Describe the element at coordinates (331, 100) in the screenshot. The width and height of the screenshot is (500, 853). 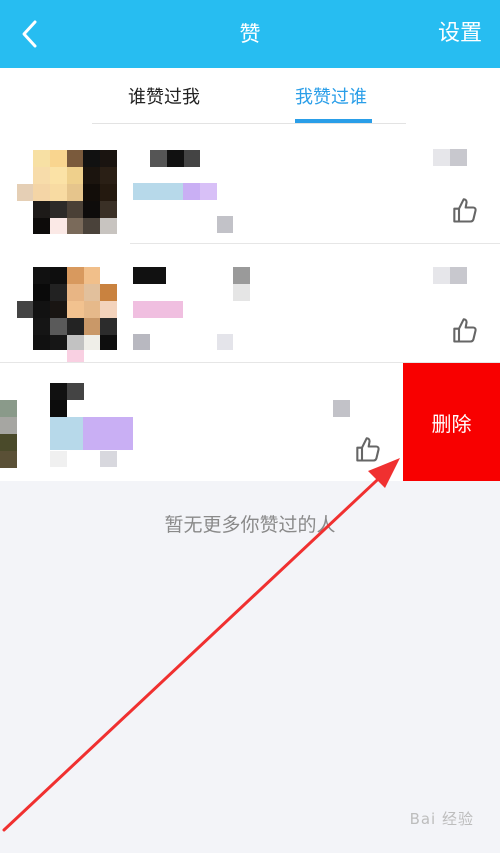
I see `tab-who-i-liked: 我赞过谁` at that location.